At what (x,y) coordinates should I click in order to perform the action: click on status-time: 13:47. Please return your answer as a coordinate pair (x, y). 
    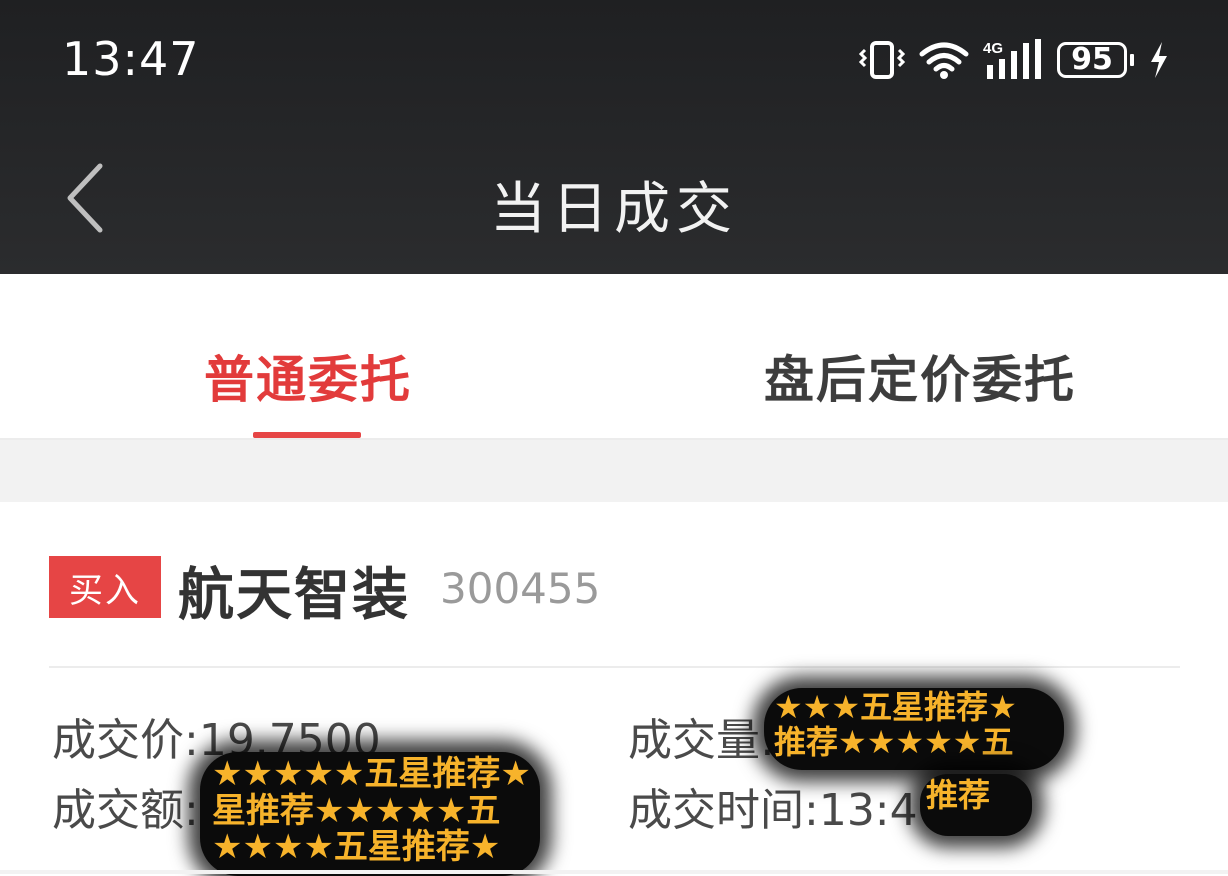
    Looking at the image, I should click on (131, 59).